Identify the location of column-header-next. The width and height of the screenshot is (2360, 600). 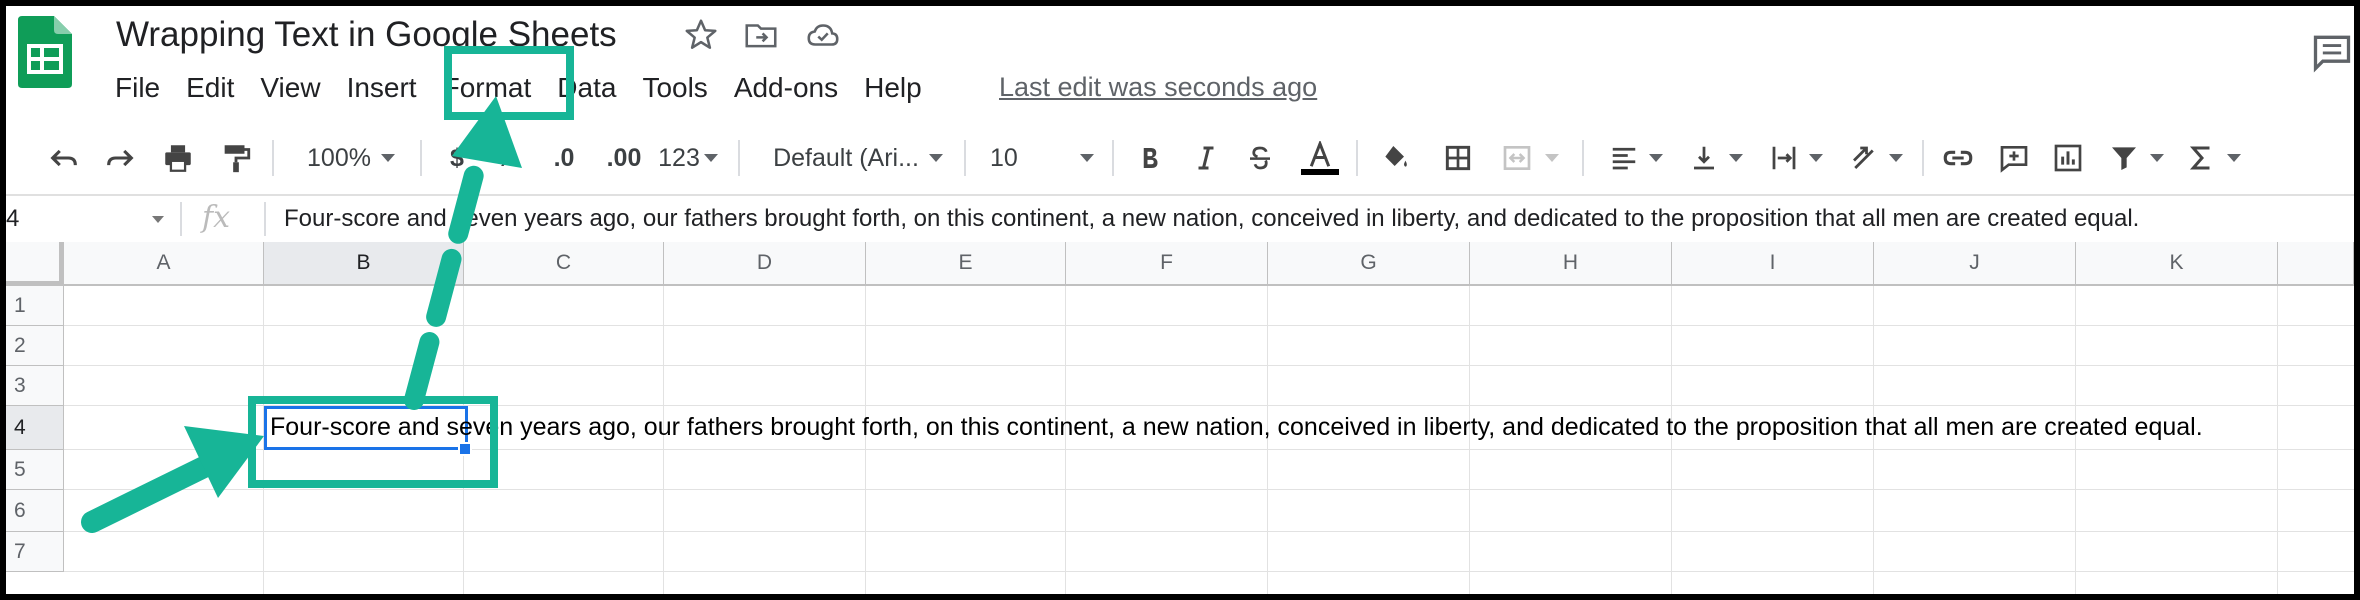
(2316, 264).